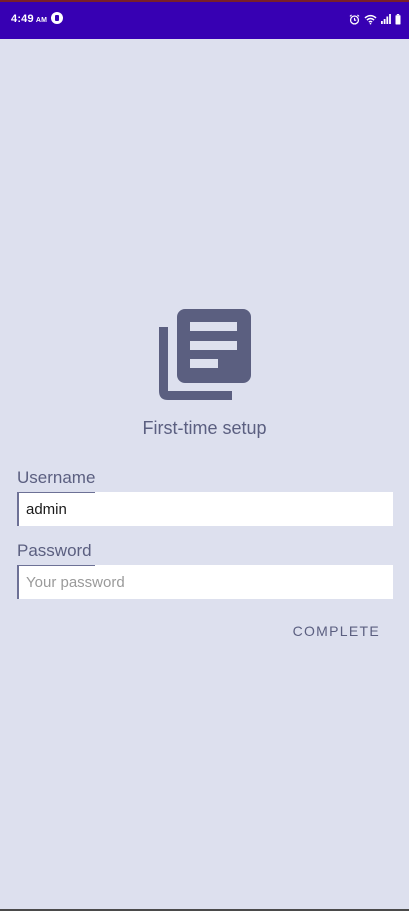  I want to click on complete-button: COMPLETE, so click(336, 631).